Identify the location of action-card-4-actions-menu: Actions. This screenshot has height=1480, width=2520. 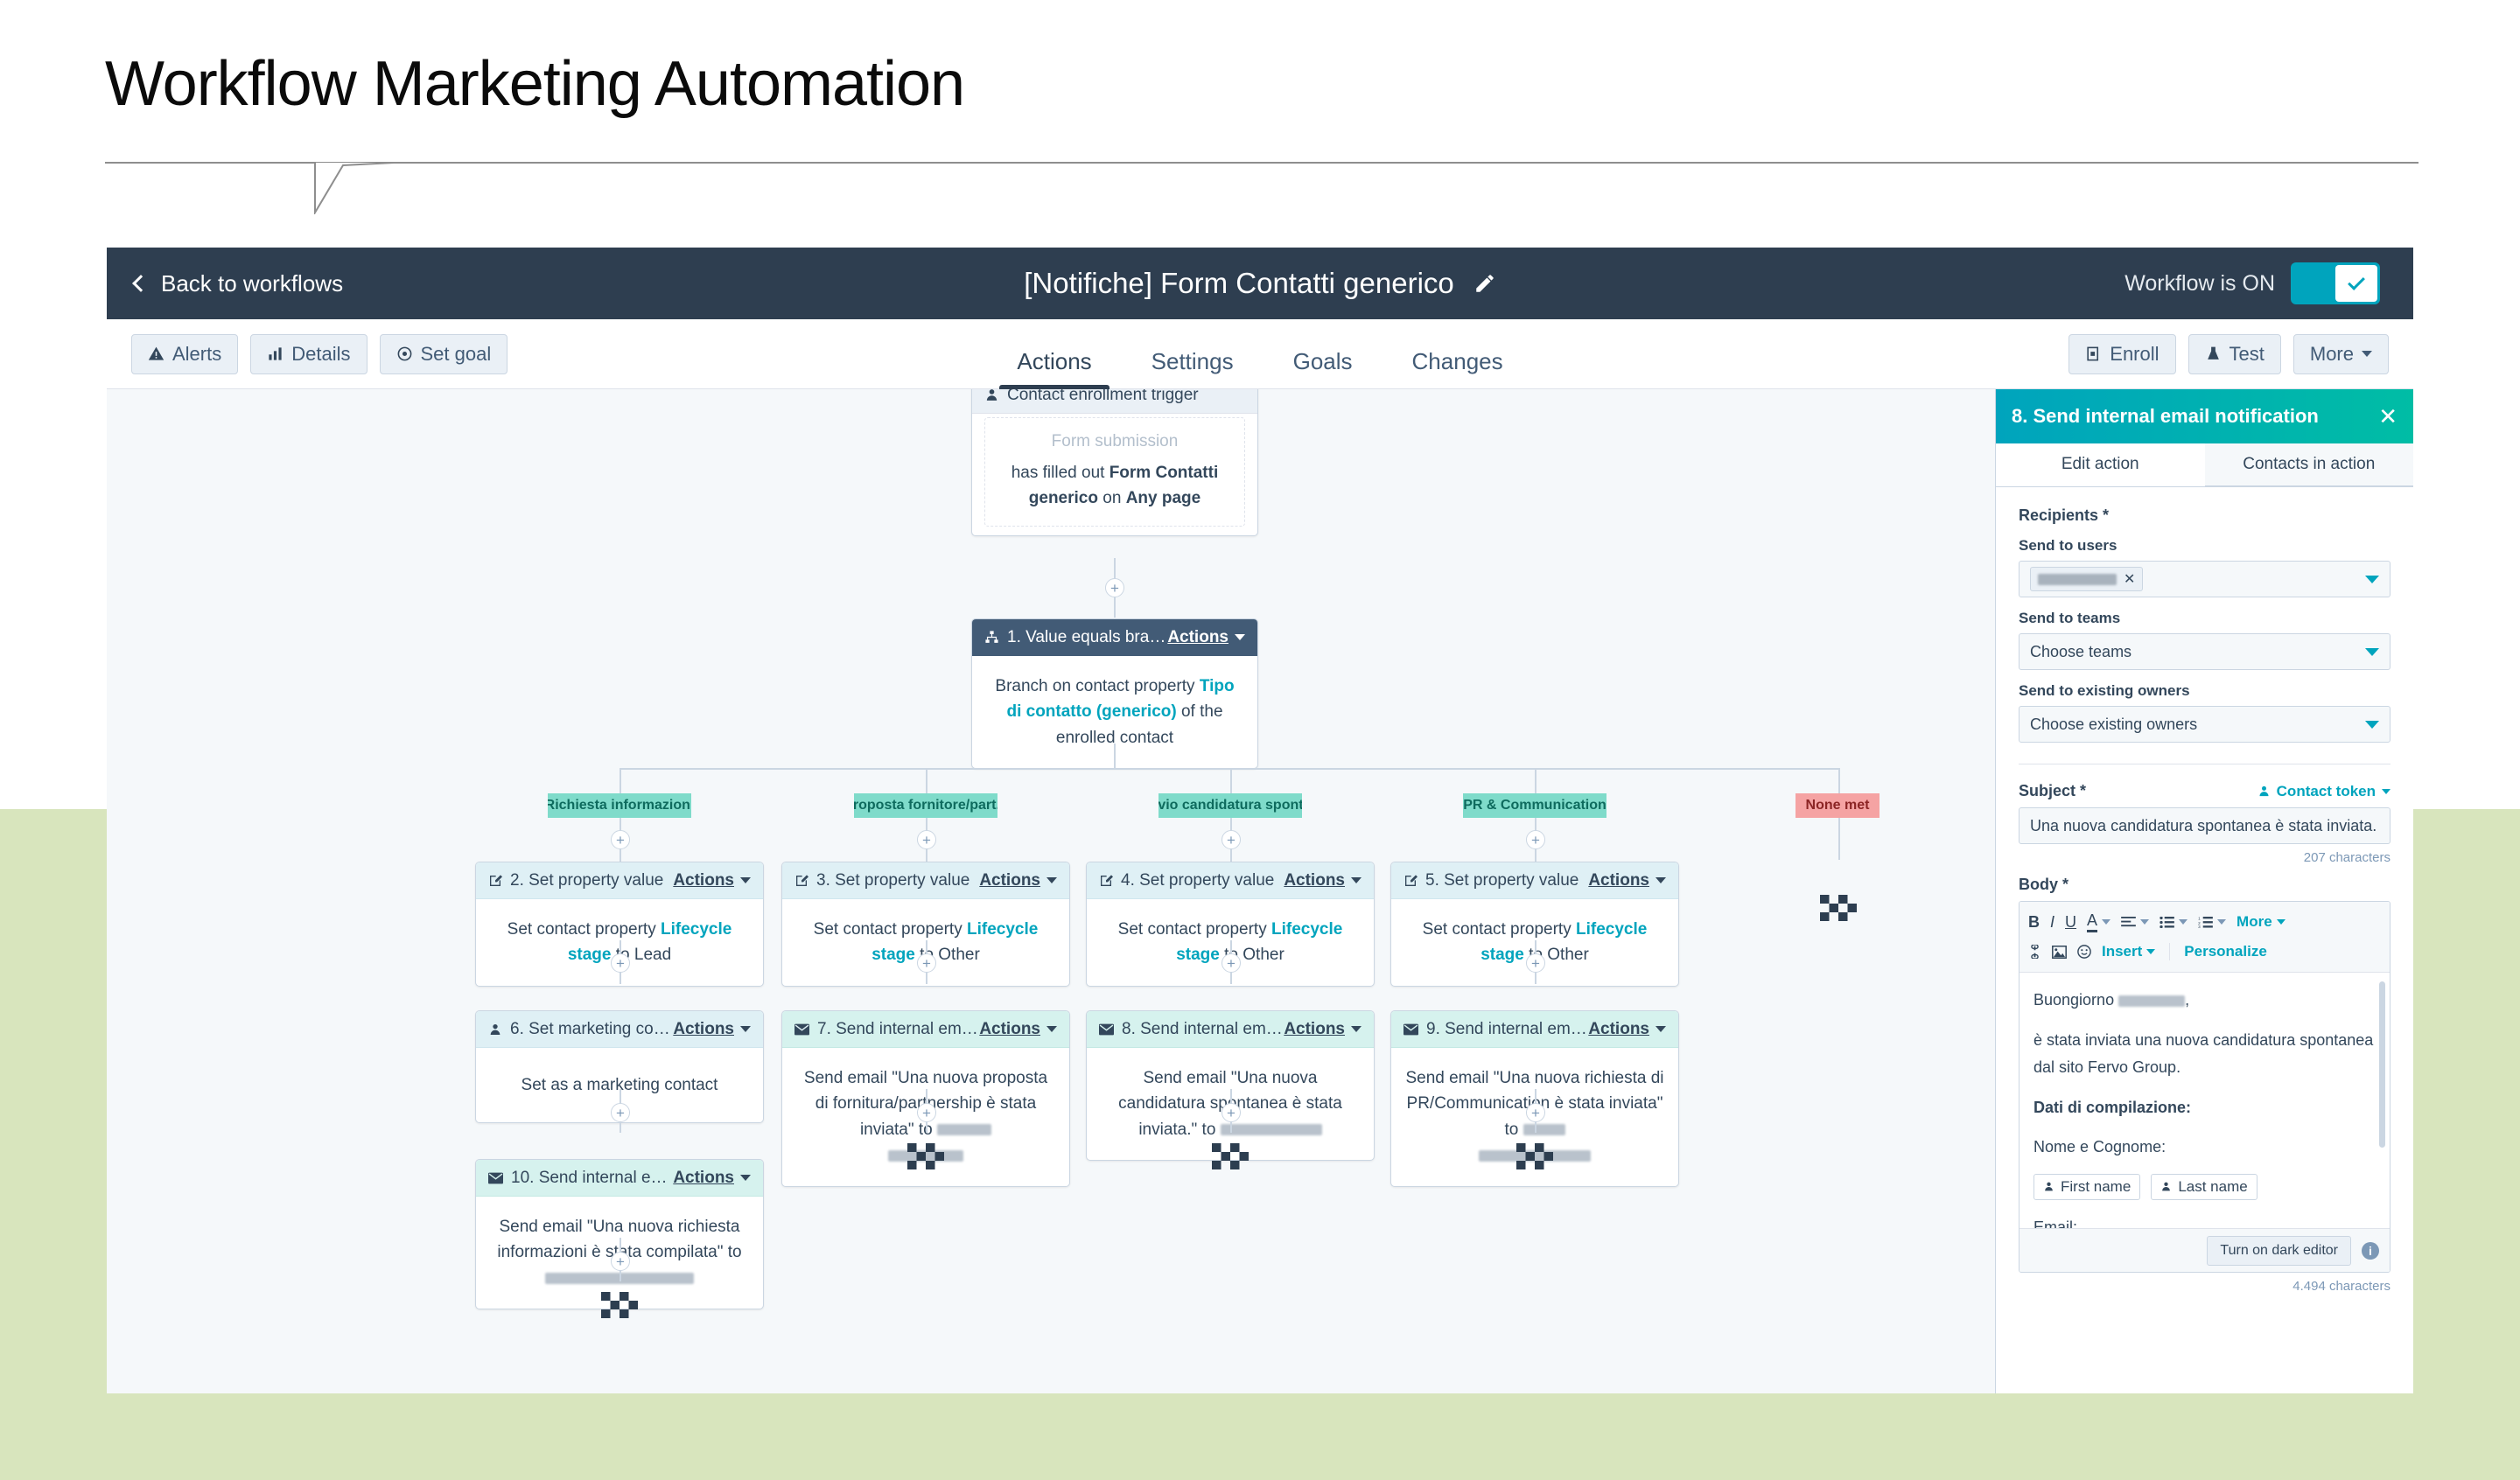
(1323, 881).